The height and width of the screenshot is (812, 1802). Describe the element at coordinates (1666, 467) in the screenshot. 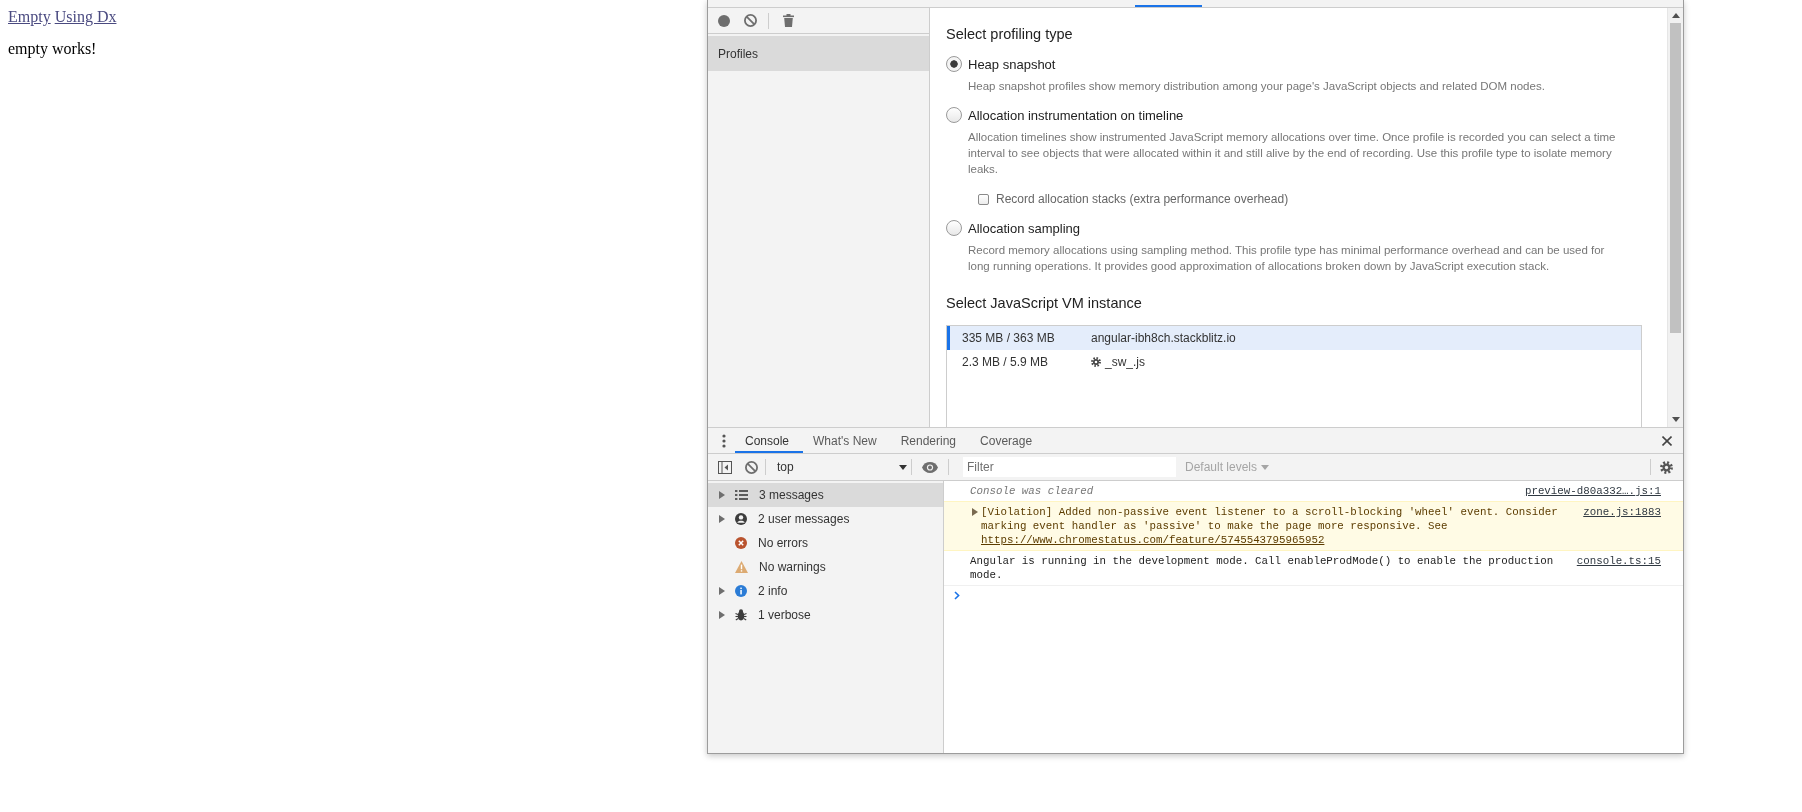

I see `settings-icon` at that location.